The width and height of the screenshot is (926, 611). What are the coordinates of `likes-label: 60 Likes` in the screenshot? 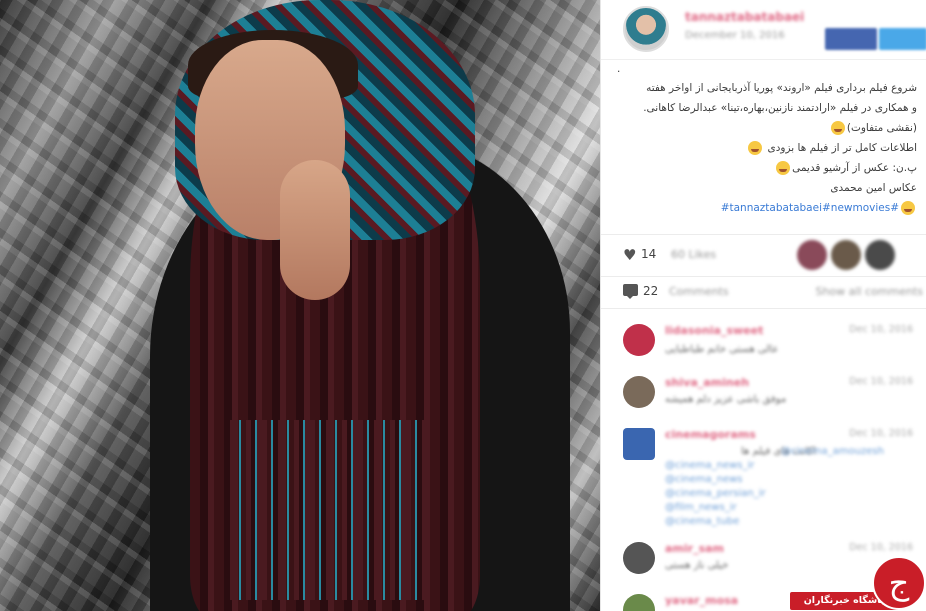 It's located at (694, 254).